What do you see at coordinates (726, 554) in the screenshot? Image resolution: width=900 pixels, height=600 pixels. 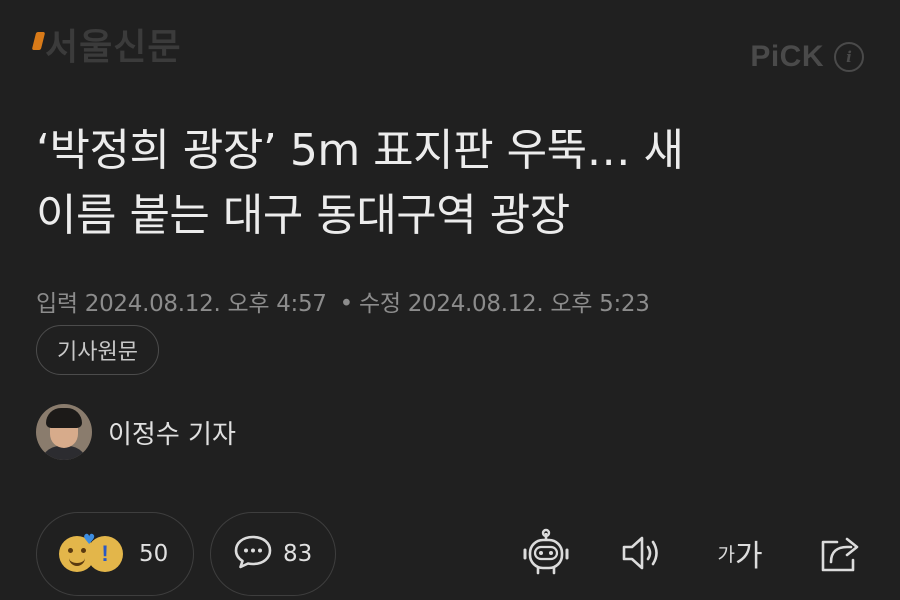 I see `font-size-small-label: 가` at bounding box center [726, 554].